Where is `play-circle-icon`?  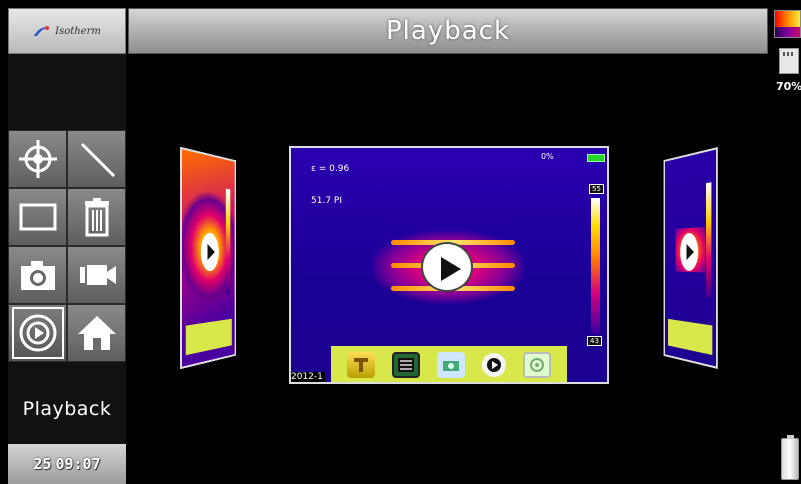
play-circle-icon is located at coordinates (37, 333).